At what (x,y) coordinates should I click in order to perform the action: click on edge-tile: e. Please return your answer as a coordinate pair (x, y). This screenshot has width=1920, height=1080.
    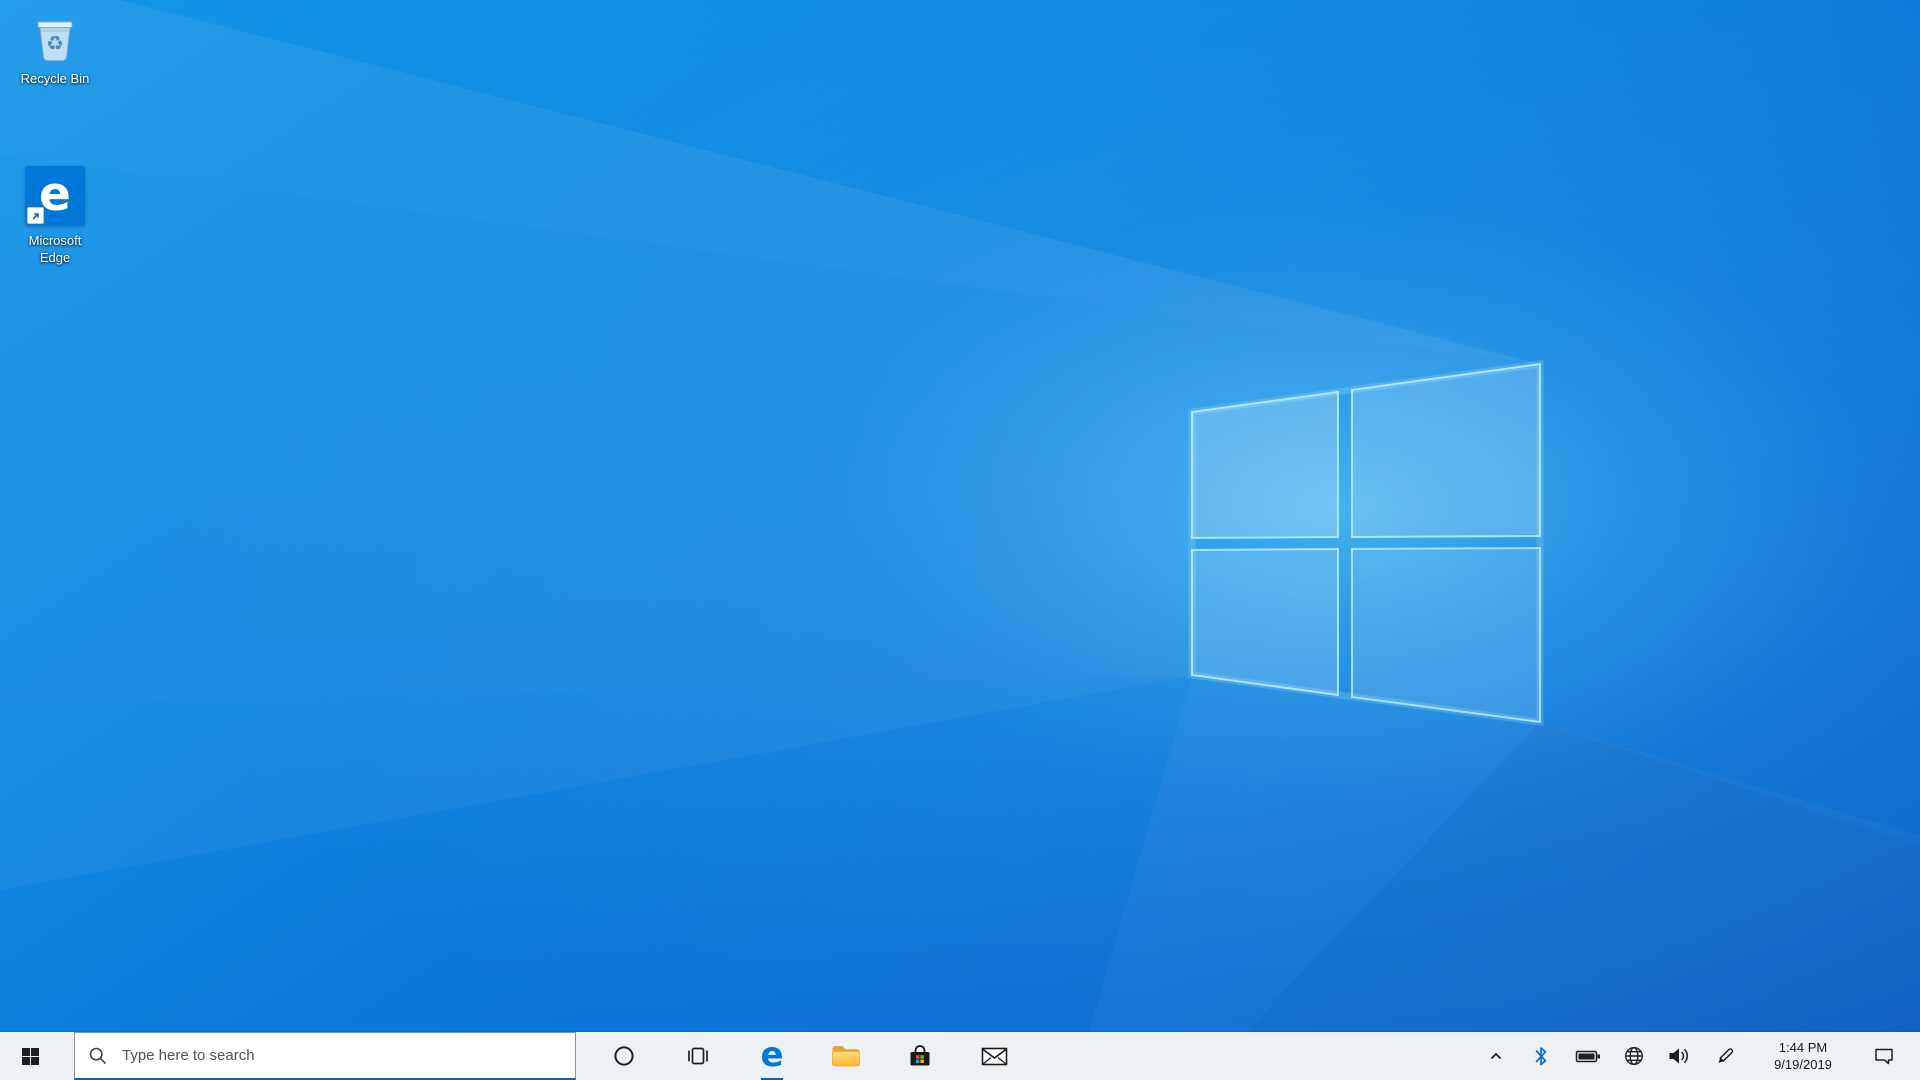
    Looking at the image, I should click on (55, 196).